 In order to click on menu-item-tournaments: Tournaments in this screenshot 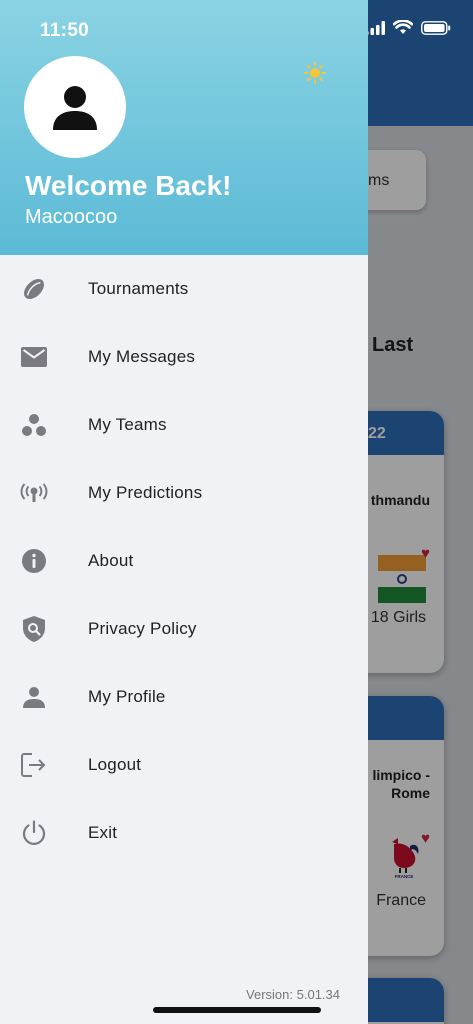, I will do `click(184, 289)`.